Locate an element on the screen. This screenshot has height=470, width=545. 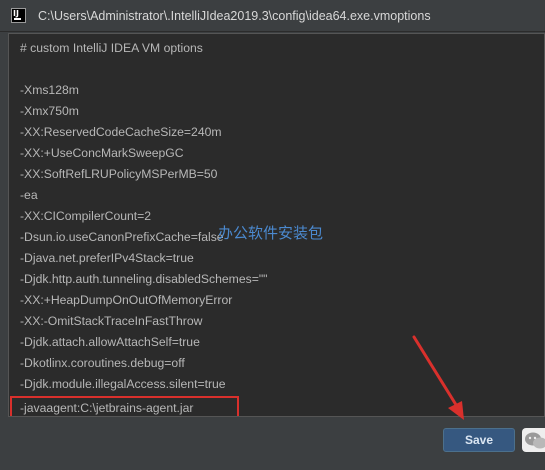
save-button: Save is located at coordinates (479, 440).